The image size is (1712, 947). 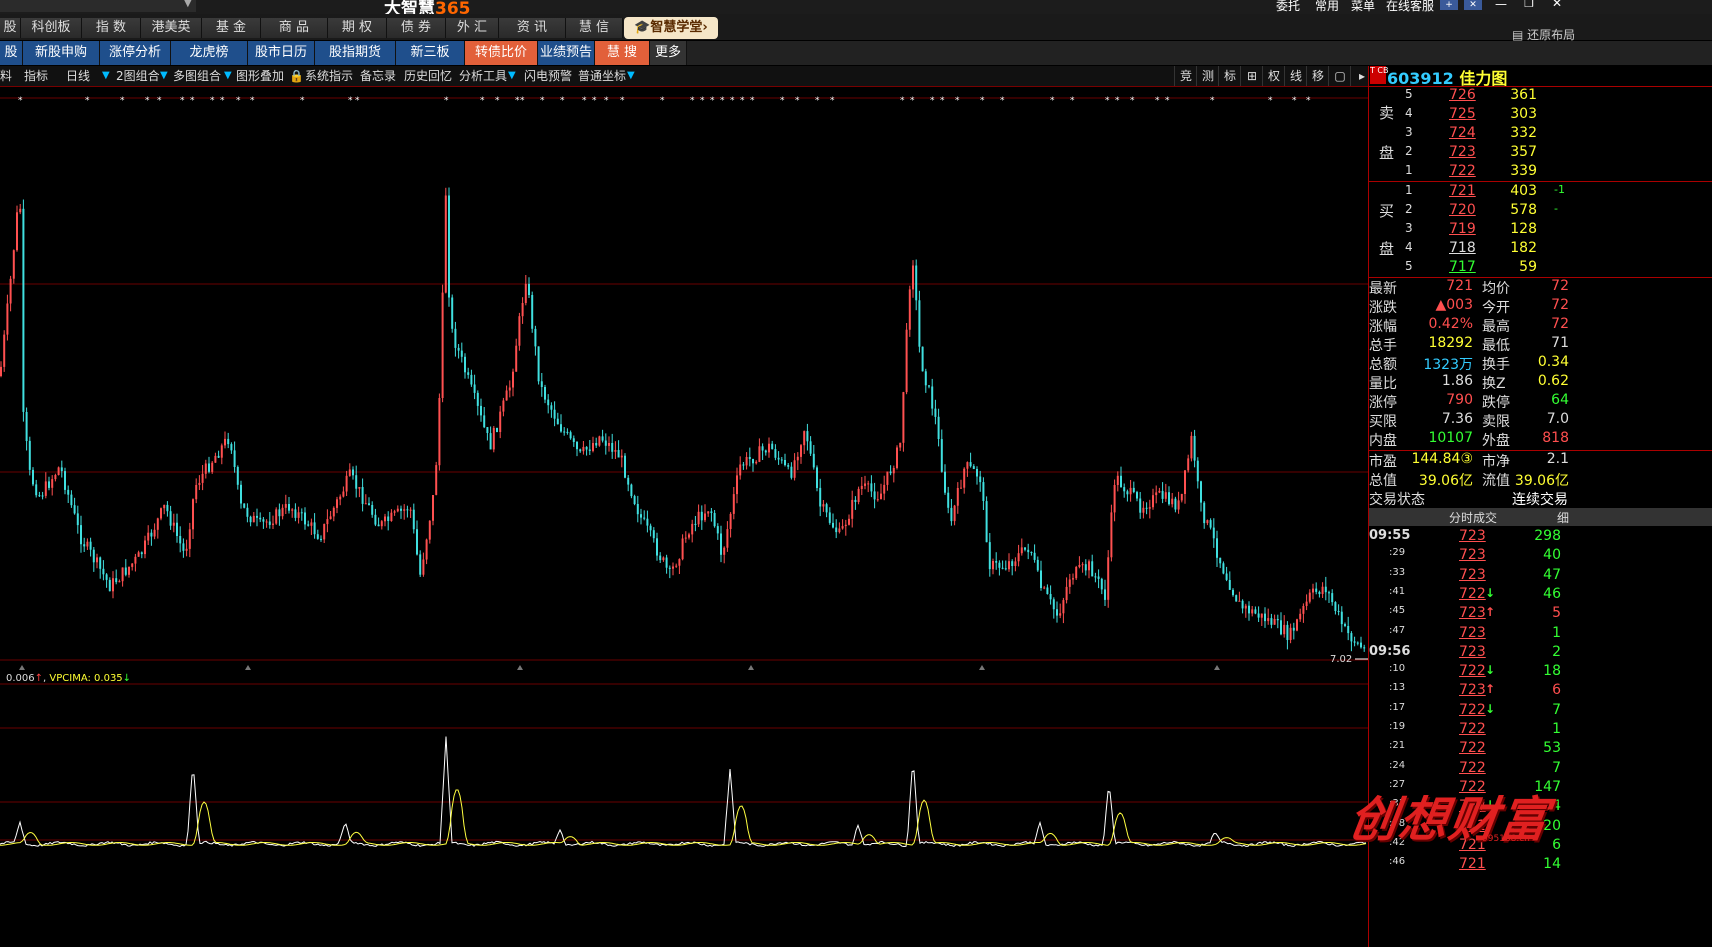 What do you see at coordinates (135, 53) in the screenshot?
I see `nav-limit-up: 涨停分析` at bounding box center [135, 53].